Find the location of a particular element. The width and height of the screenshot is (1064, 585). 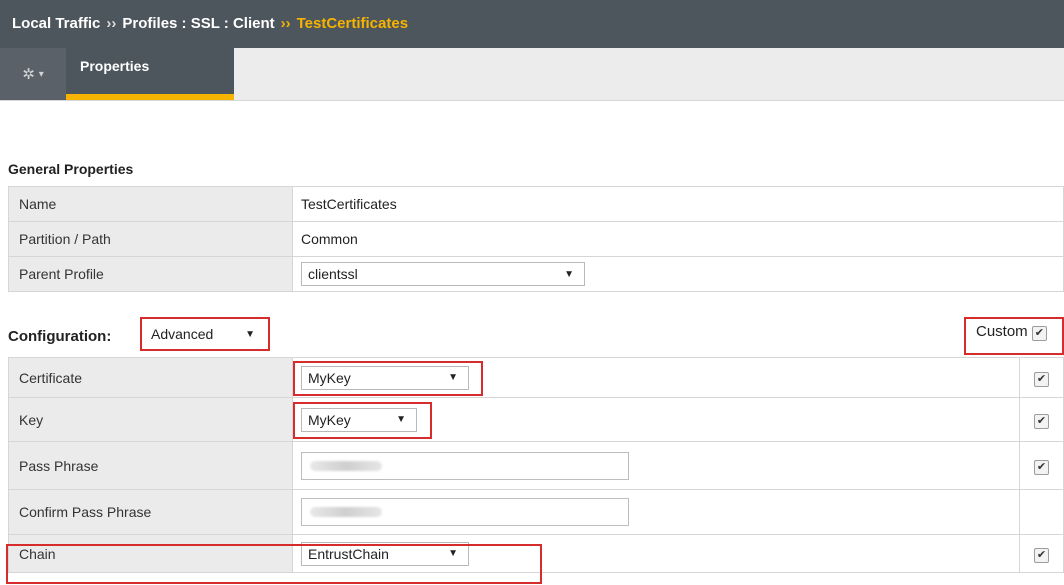

certificate-label: Certificate is located at coordinates (150, 377).